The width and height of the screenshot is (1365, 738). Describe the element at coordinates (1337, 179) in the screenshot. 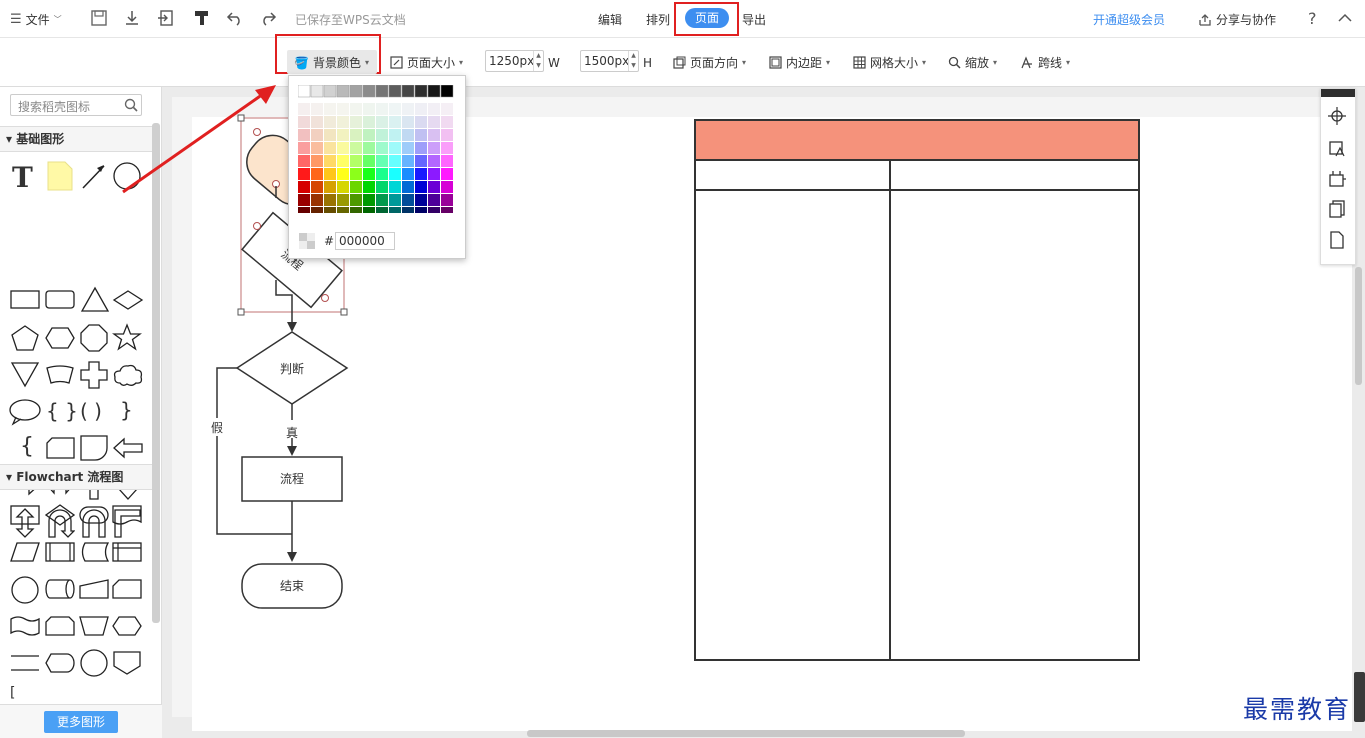

I see `arrange-tool` at that location.